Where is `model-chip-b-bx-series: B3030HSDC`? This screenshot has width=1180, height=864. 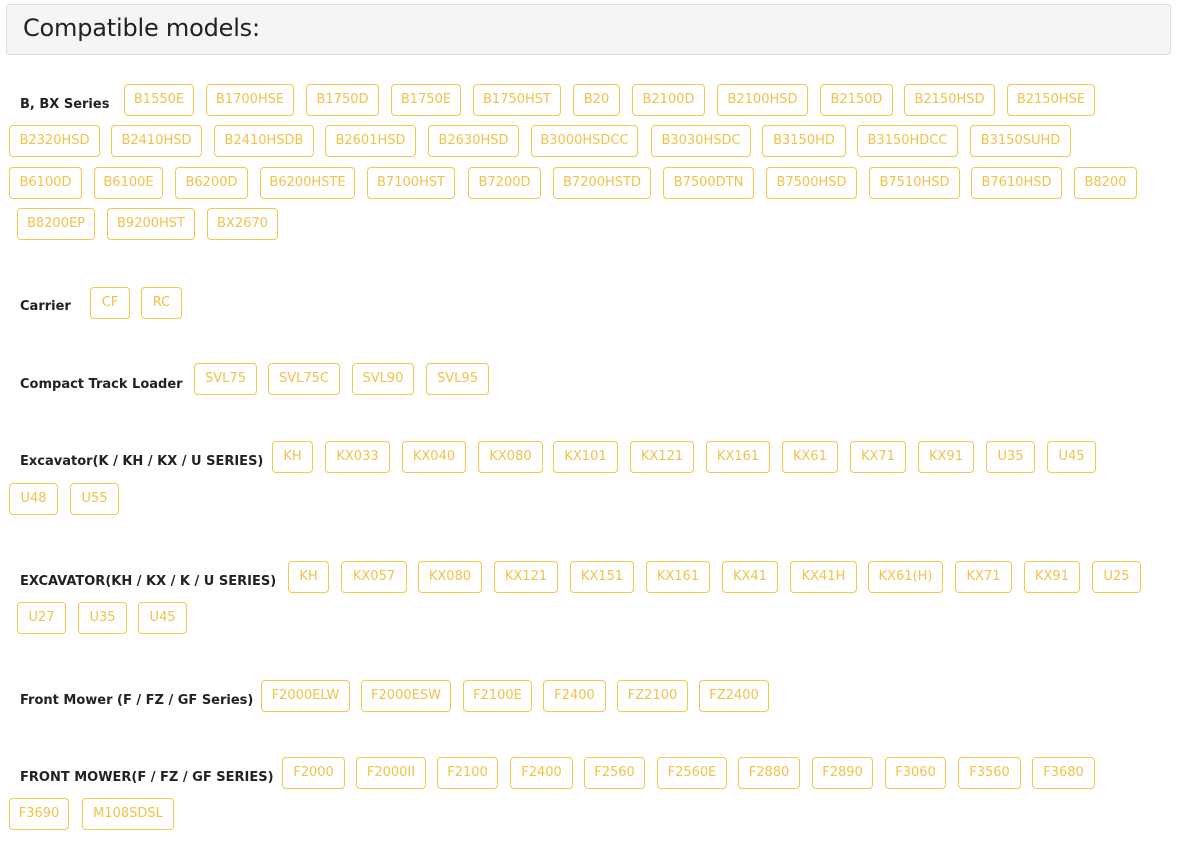 model-chip-b-bx-series: B3030HSDC is located at coordinates (701, 141).